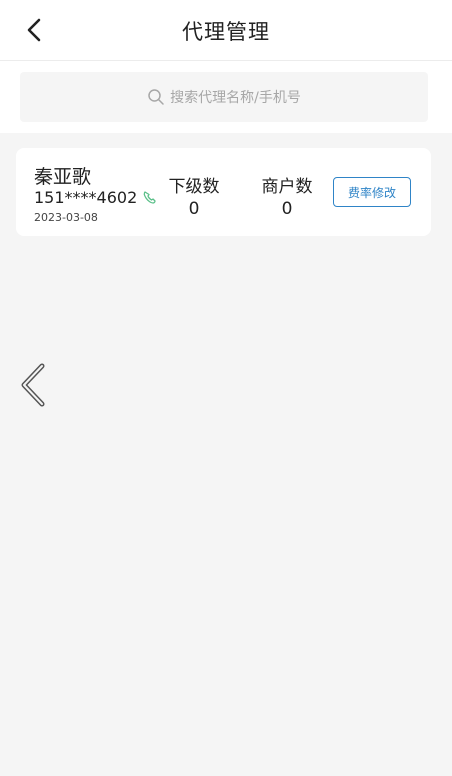  I want to click on top-bar: 代理管理, so click(226, 30).